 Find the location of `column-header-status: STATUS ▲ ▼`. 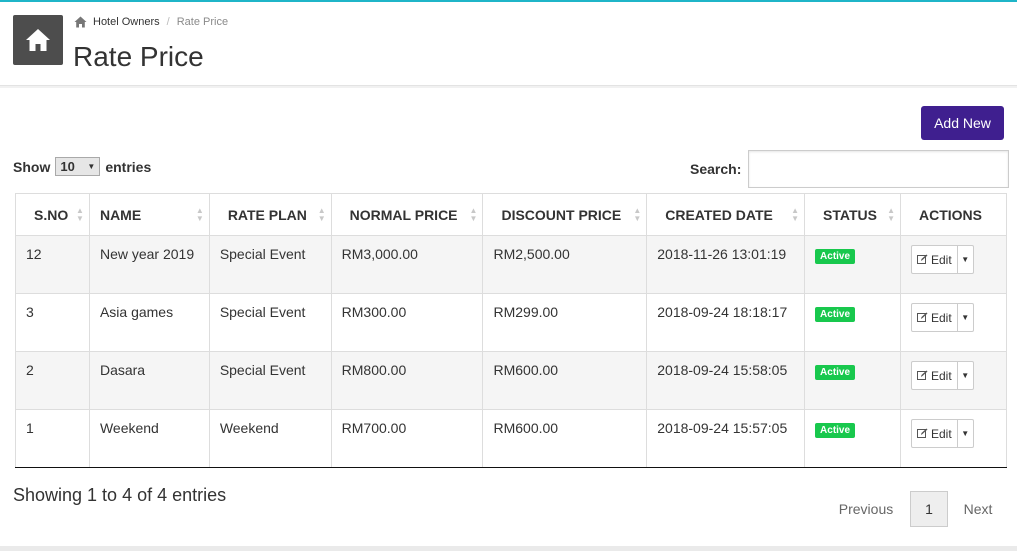

column-header-status: STATUS ▲ ▼ is located at coordinates (852, 214).